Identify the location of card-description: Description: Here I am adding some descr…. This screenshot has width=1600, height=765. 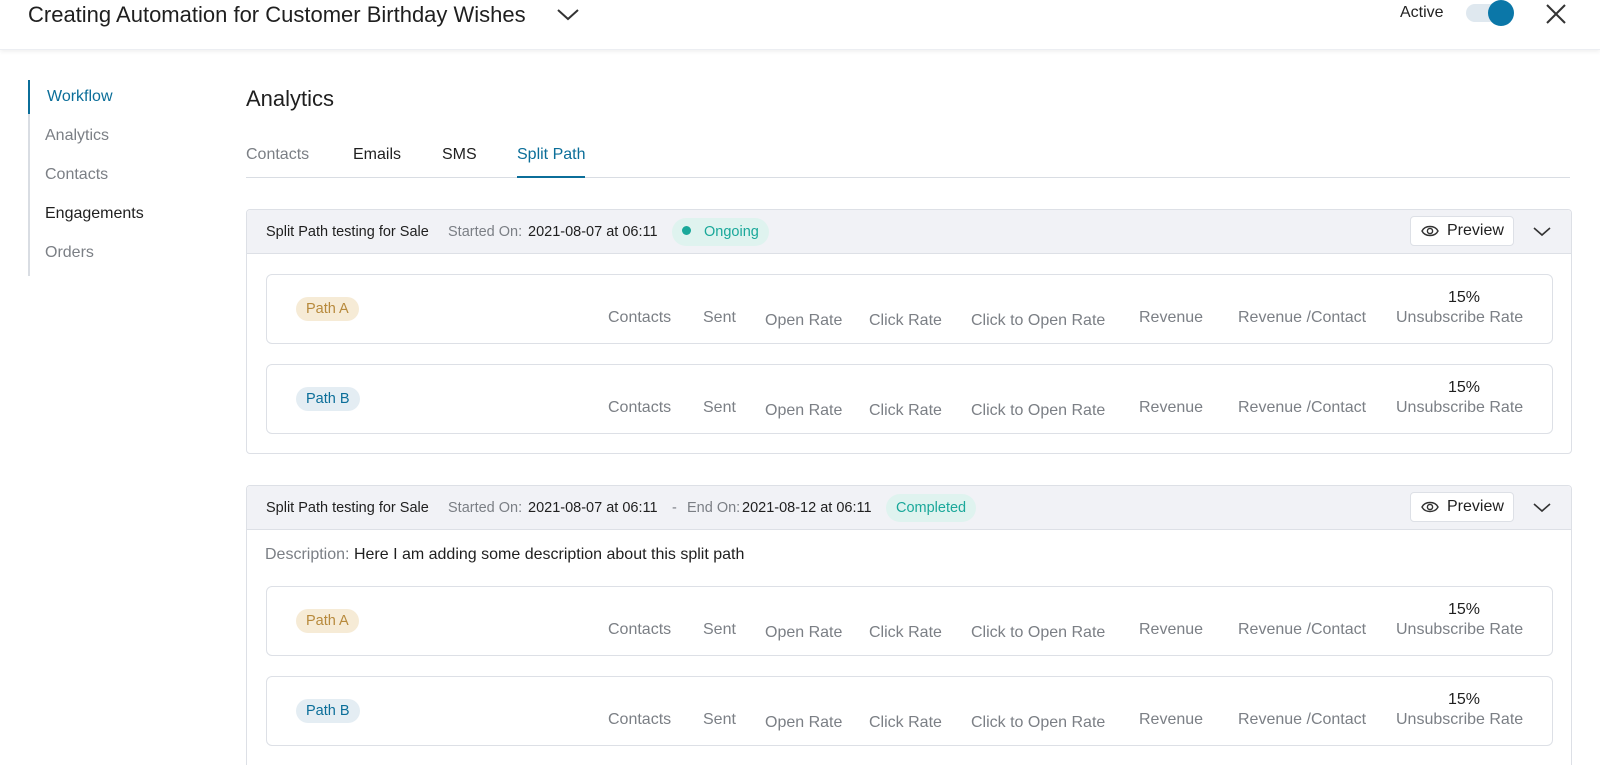
(504, 555).